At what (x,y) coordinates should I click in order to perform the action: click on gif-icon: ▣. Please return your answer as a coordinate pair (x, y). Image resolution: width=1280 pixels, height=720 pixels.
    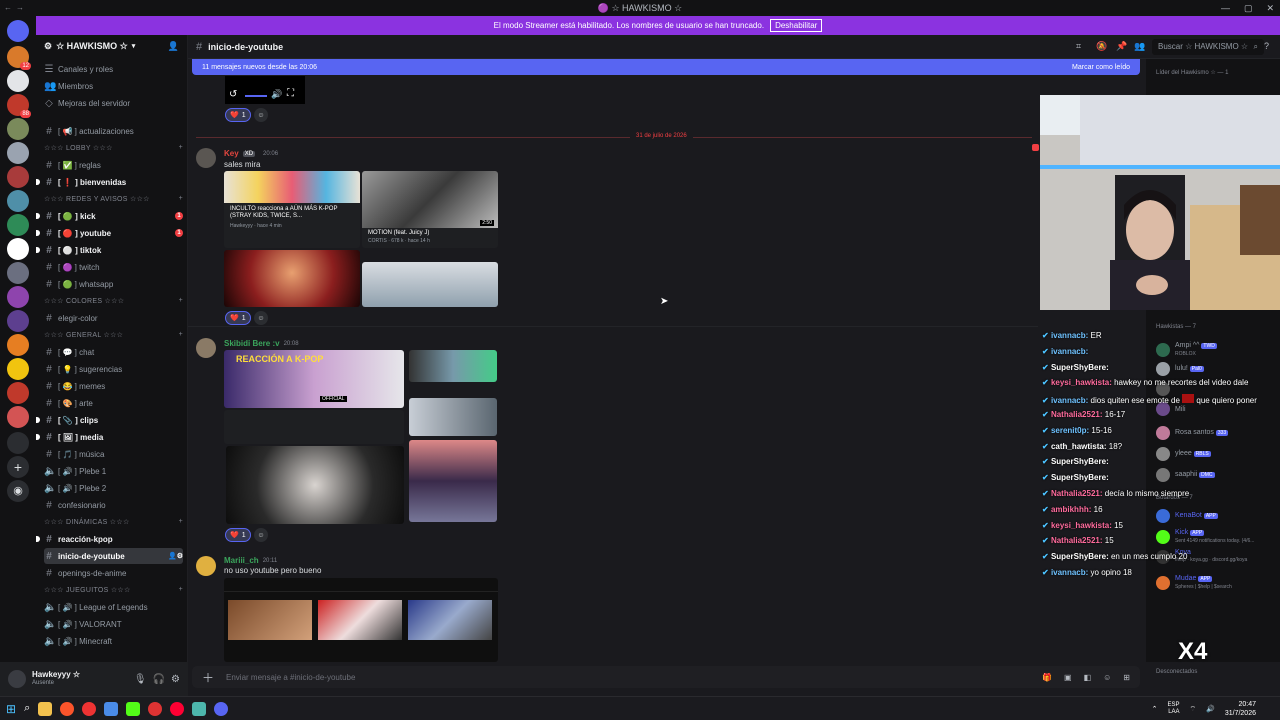
    Looking at the image, I should click on (1068, 677).